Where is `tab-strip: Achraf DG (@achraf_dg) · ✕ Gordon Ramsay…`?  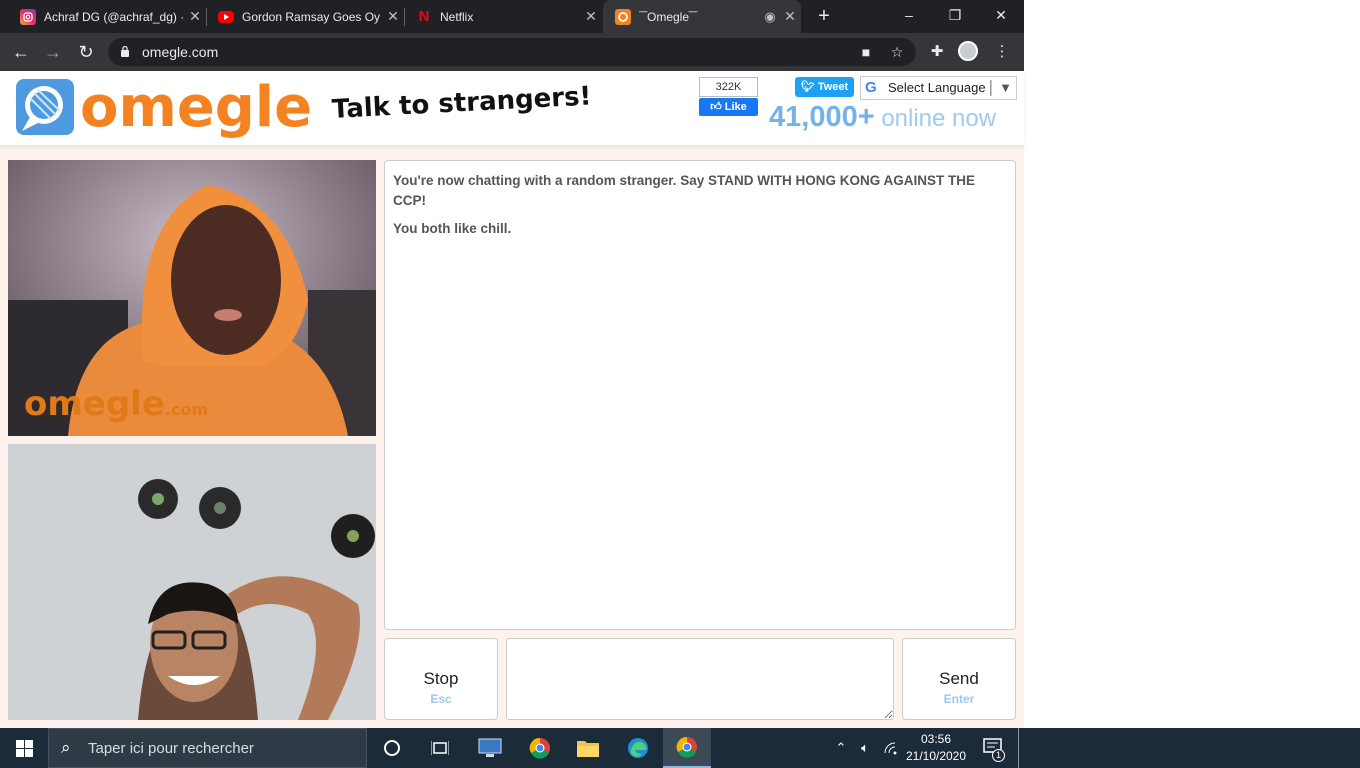
tab-strip: Achraf DG (@achraf_dg) · ✕ Gordon Ramsay… is located at coordinates (512, 16).